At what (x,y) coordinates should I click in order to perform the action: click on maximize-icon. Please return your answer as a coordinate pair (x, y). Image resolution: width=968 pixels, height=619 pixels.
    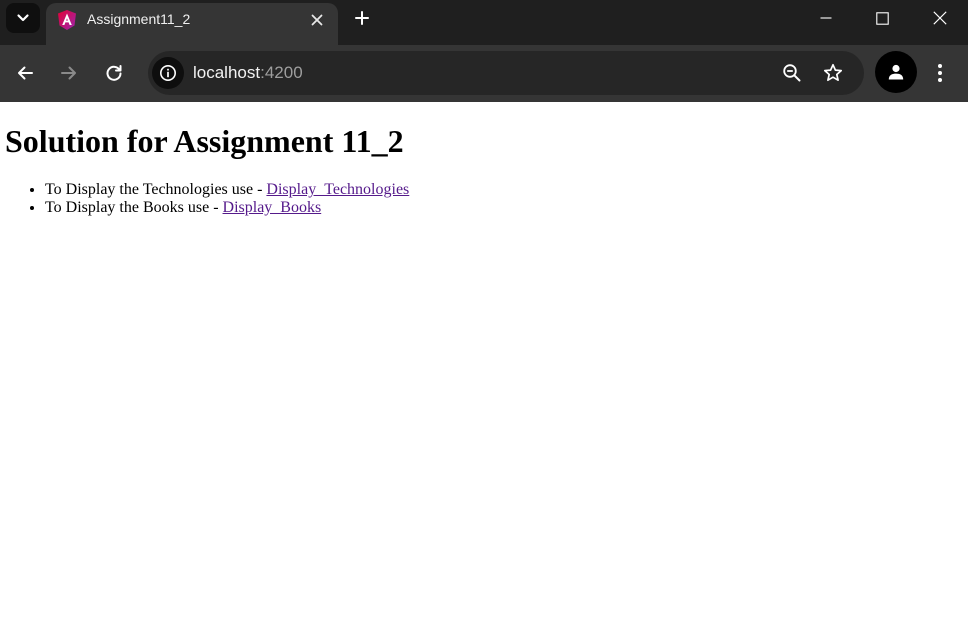
    Looking at the image, I should click on (882, 18).